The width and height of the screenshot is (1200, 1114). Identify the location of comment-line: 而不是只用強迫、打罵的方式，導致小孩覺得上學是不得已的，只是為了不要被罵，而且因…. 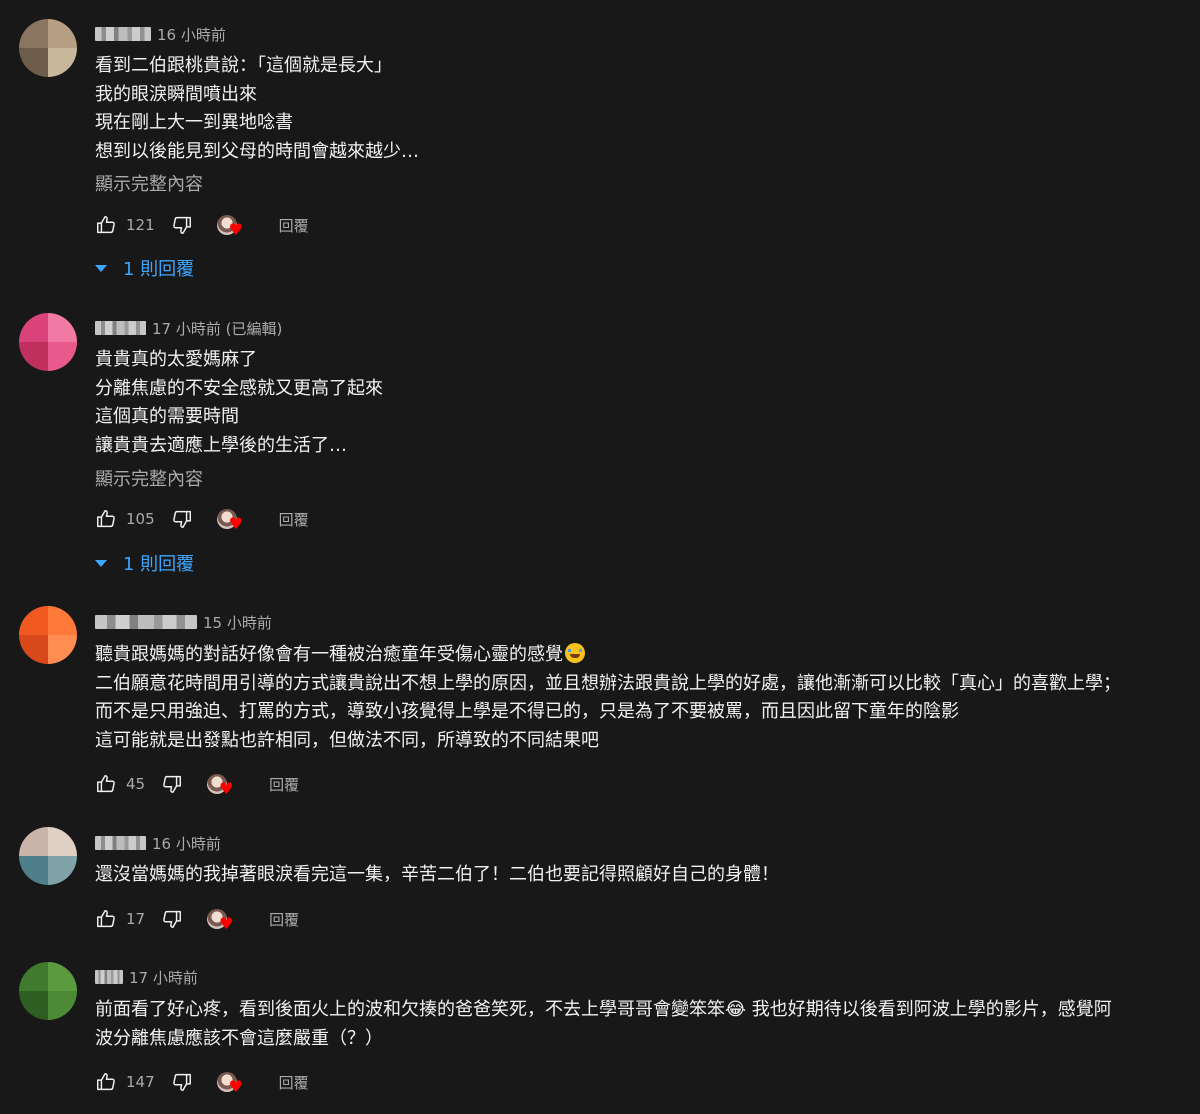
(527, 711).